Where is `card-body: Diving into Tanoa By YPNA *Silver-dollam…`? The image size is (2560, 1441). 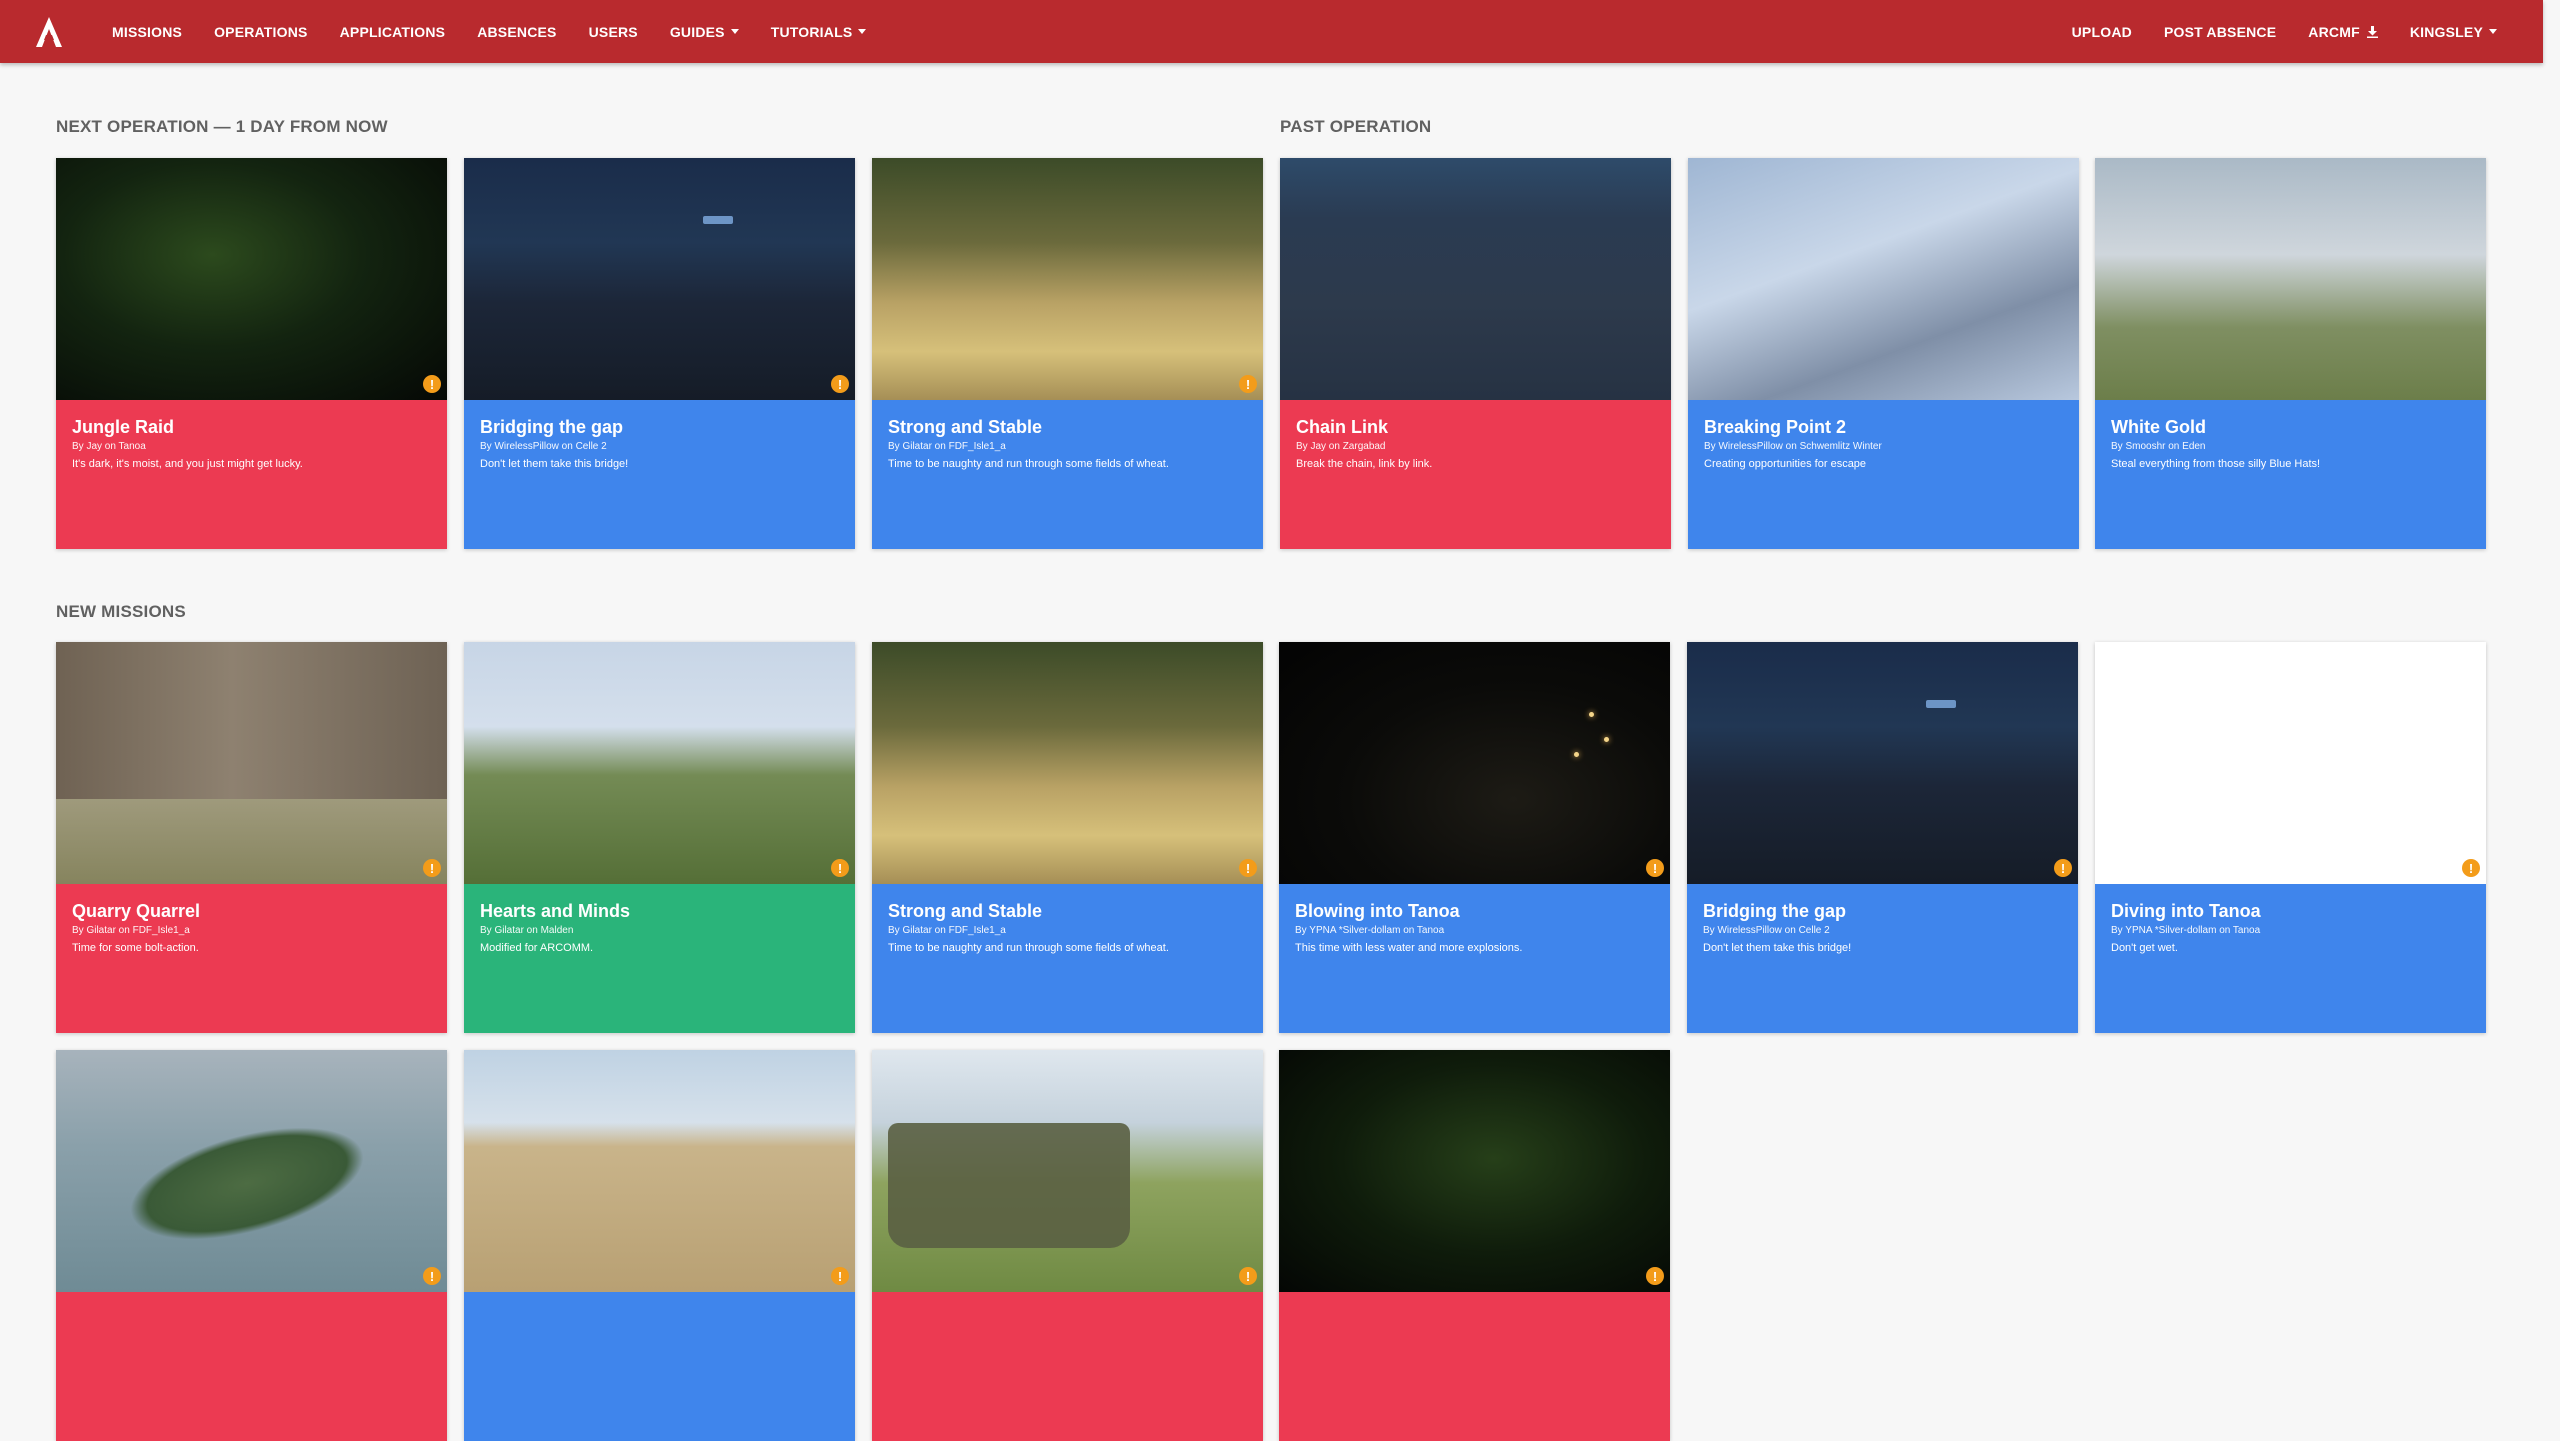
card-body: Diving into Tanoa By YPNA *Silver-dollam… is located at coordinates (2290, 958).